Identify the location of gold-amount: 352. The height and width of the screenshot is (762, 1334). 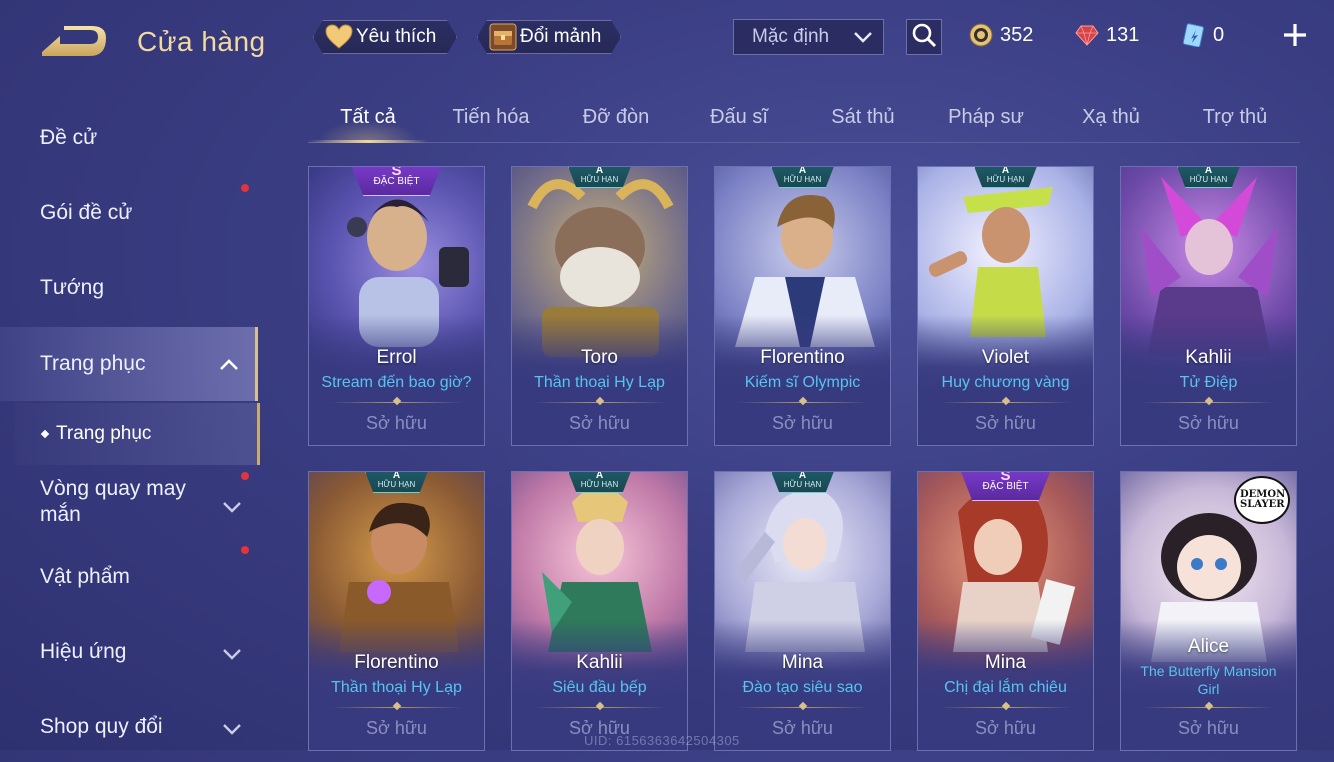
(1017, 34).